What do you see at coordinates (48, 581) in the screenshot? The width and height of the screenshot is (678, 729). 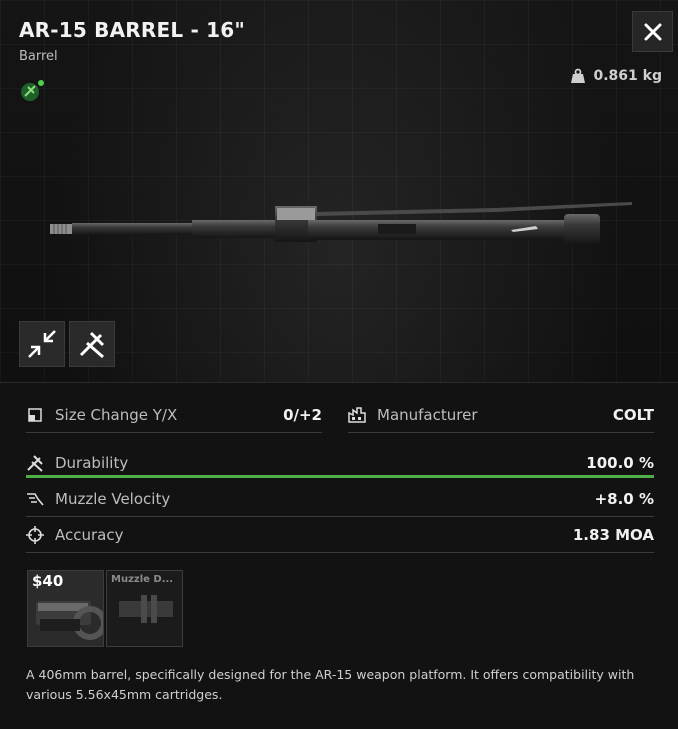 I see `attachment-price: $40` at bounding box center [48, 581].